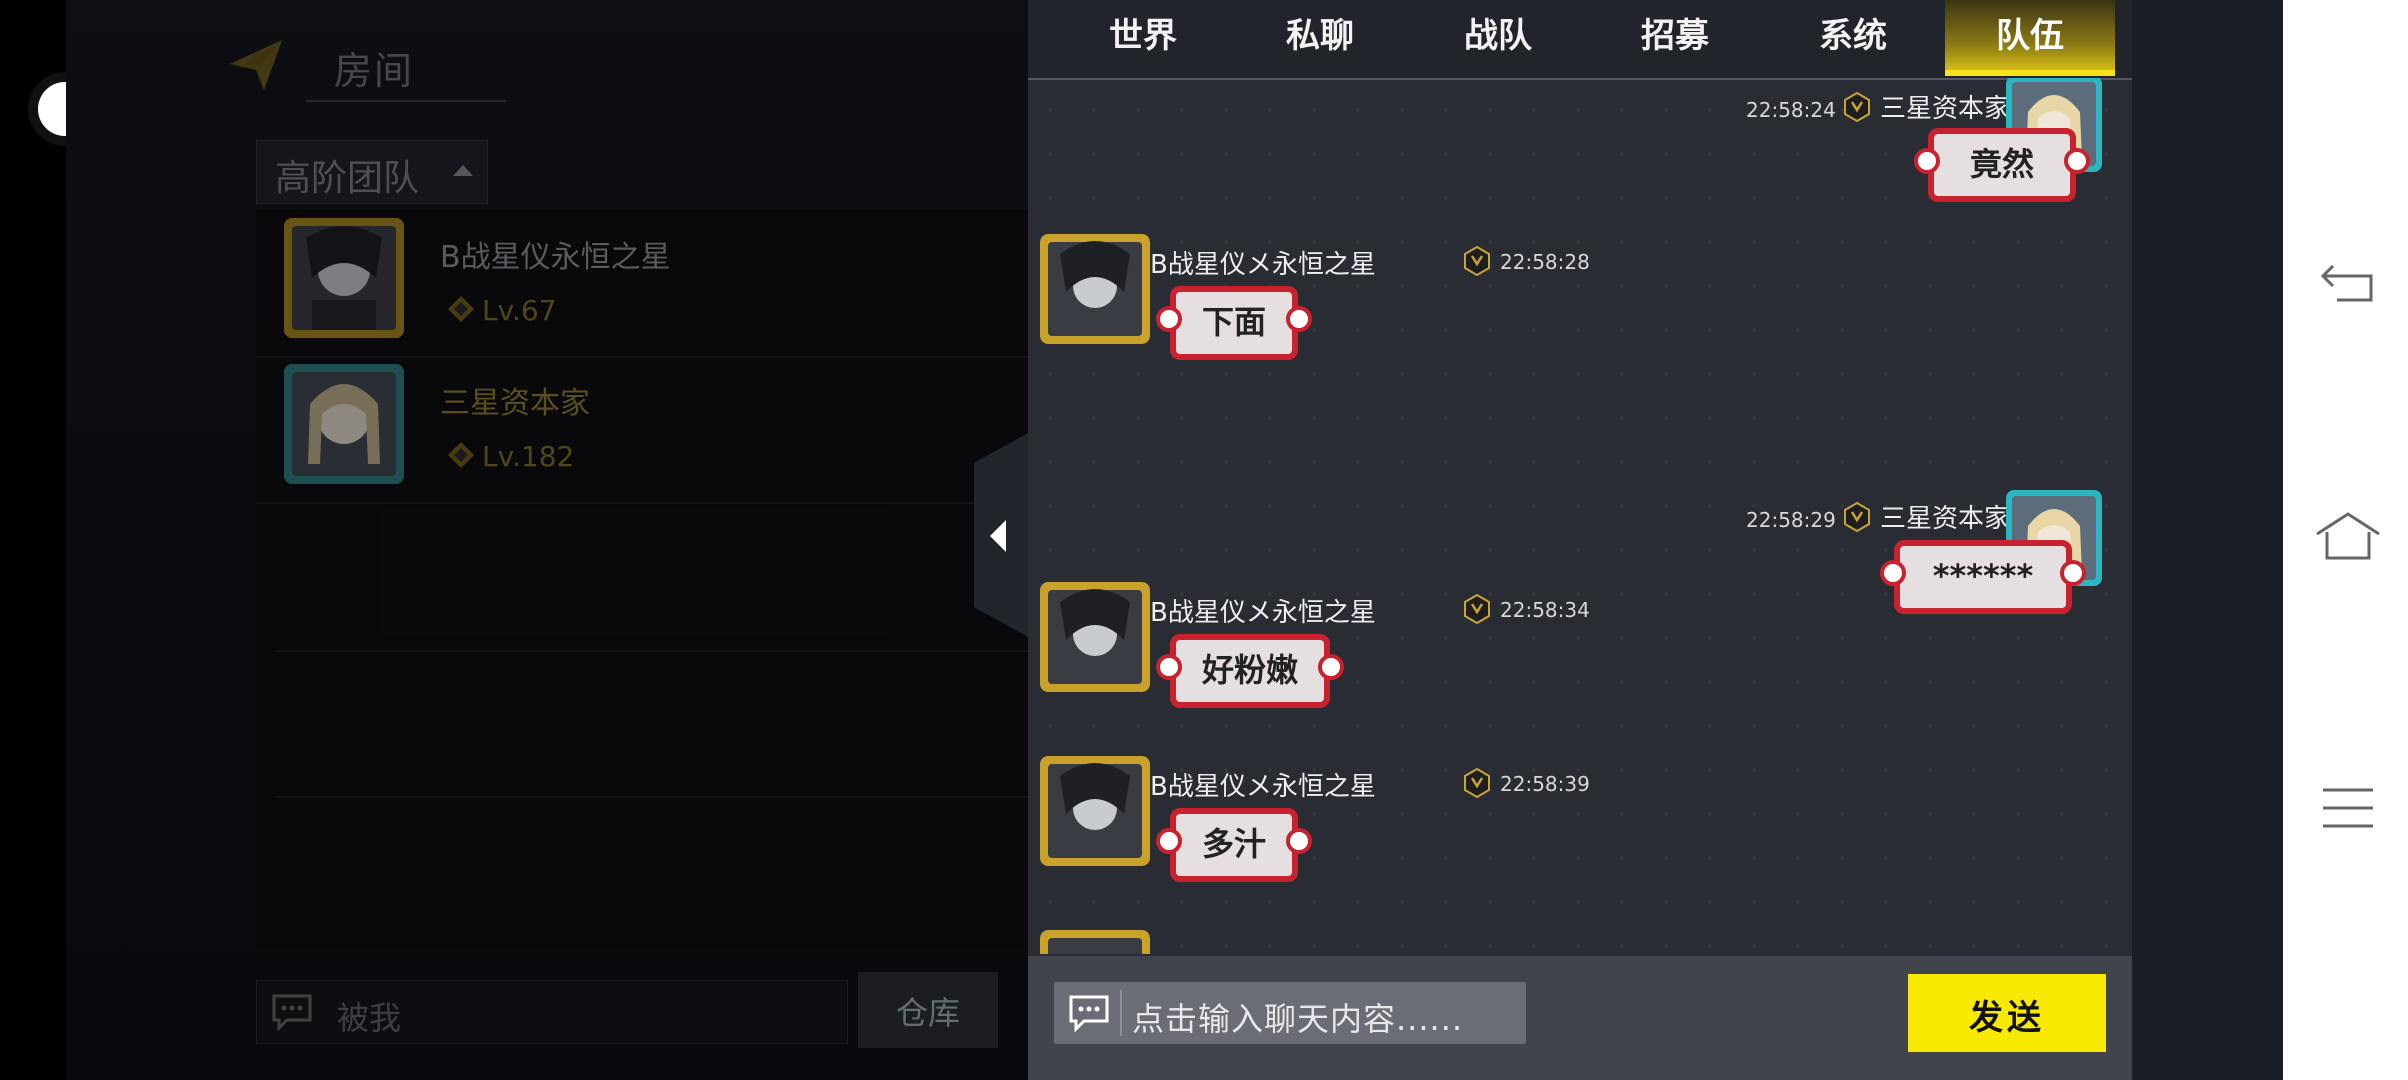 This screenshot has height=1080, width=2408. What do you see at coordinates (927, 1013) in the screenshot?
I see `warehouse-label: 仓库` at bounding box center [927, 1013].